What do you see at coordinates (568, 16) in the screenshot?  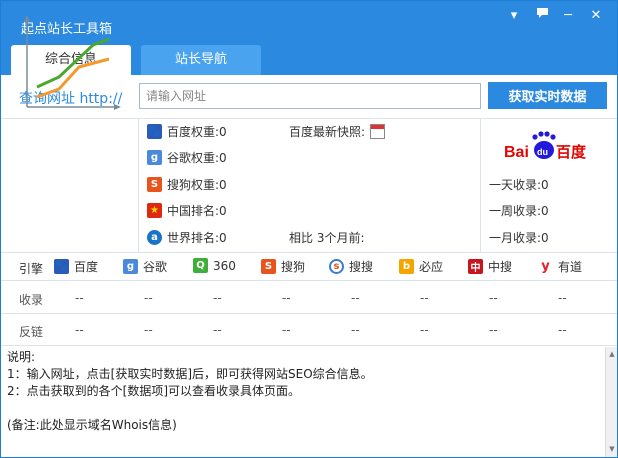 I see `minimize-icon: ─` at bounding box center [568, 16].